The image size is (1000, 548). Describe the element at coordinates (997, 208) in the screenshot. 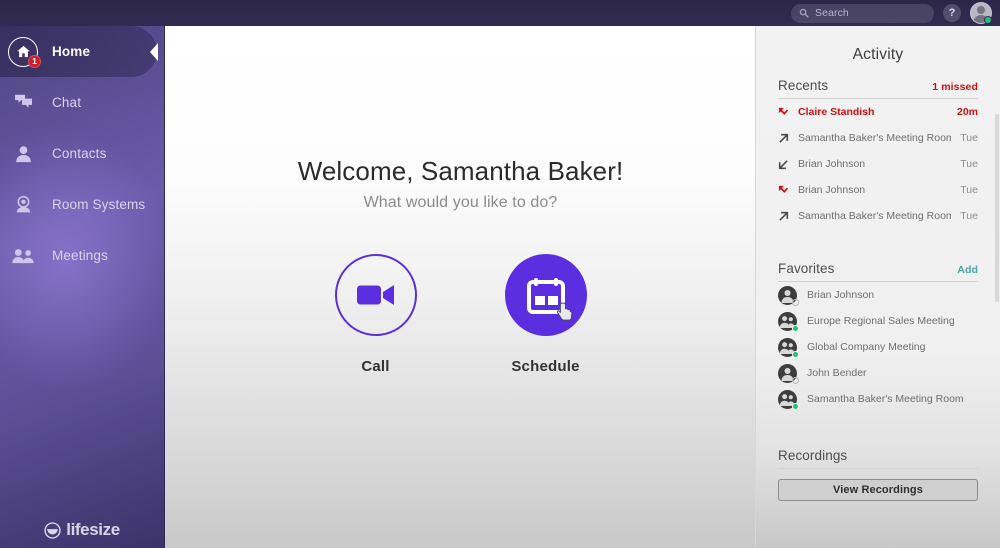

I see `activity-scrollbar` at that location.